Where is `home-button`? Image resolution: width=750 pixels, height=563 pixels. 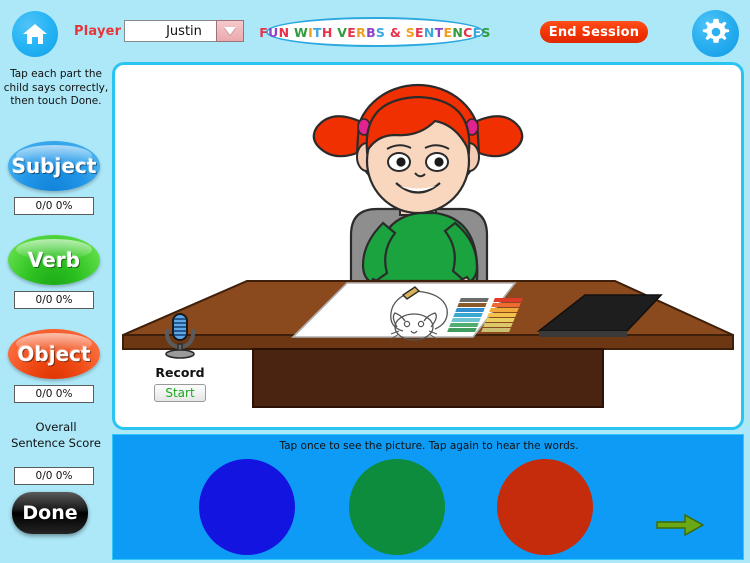
home-button is located at coordinates (35, 34).